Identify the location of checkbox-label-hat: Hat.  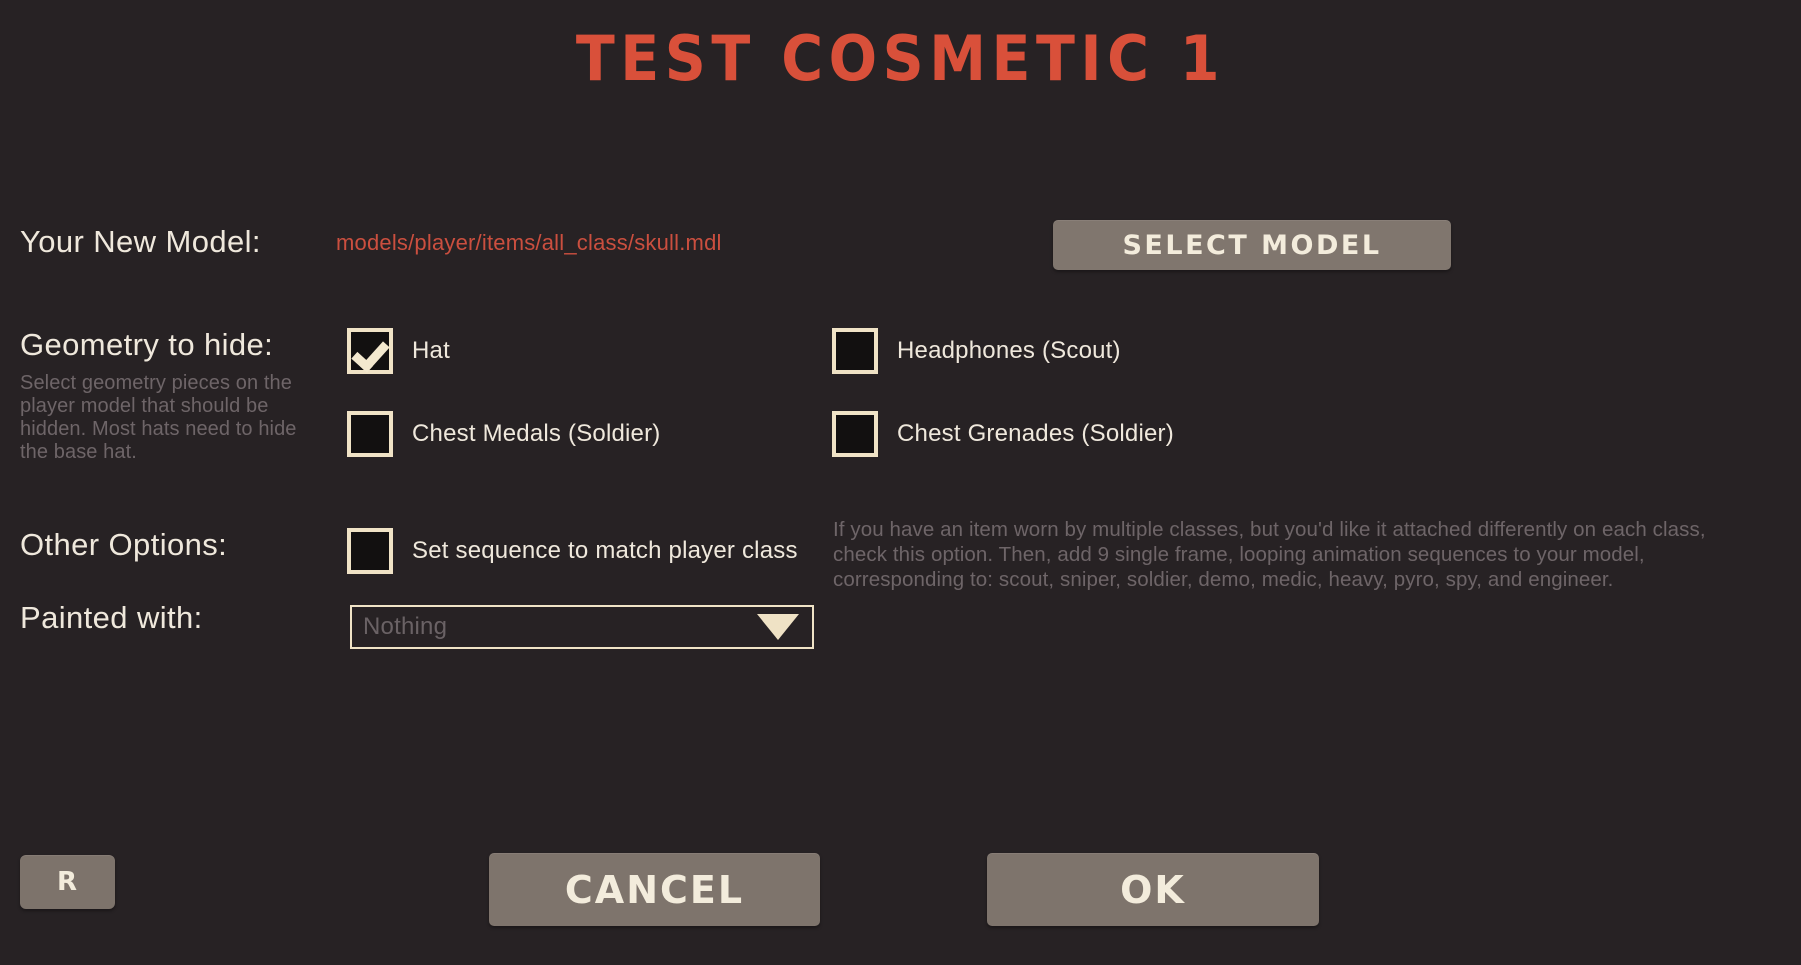
(431, 350).